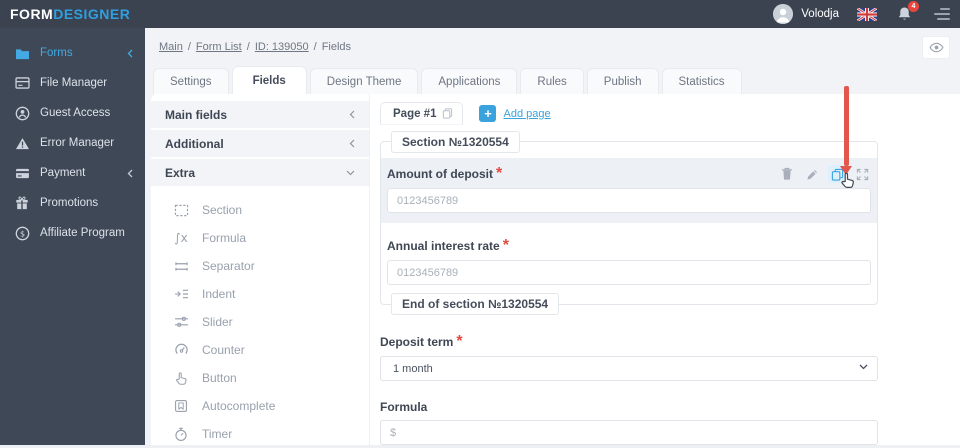 The image size is (960, 448). I want to click on field-row-annual-interest-rate: Annual interest rate *, so click(629, 260).